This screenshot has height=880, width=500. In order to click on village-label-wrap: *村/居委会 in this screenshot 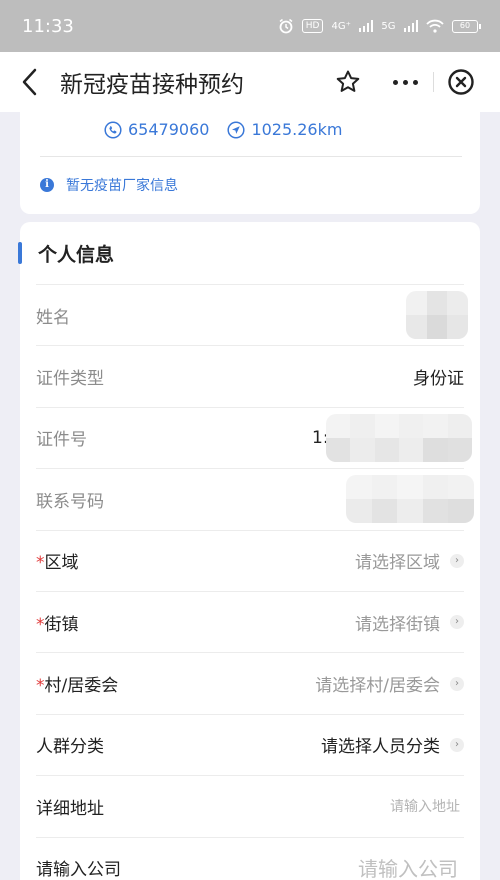, I will do `click(77, 683)`.